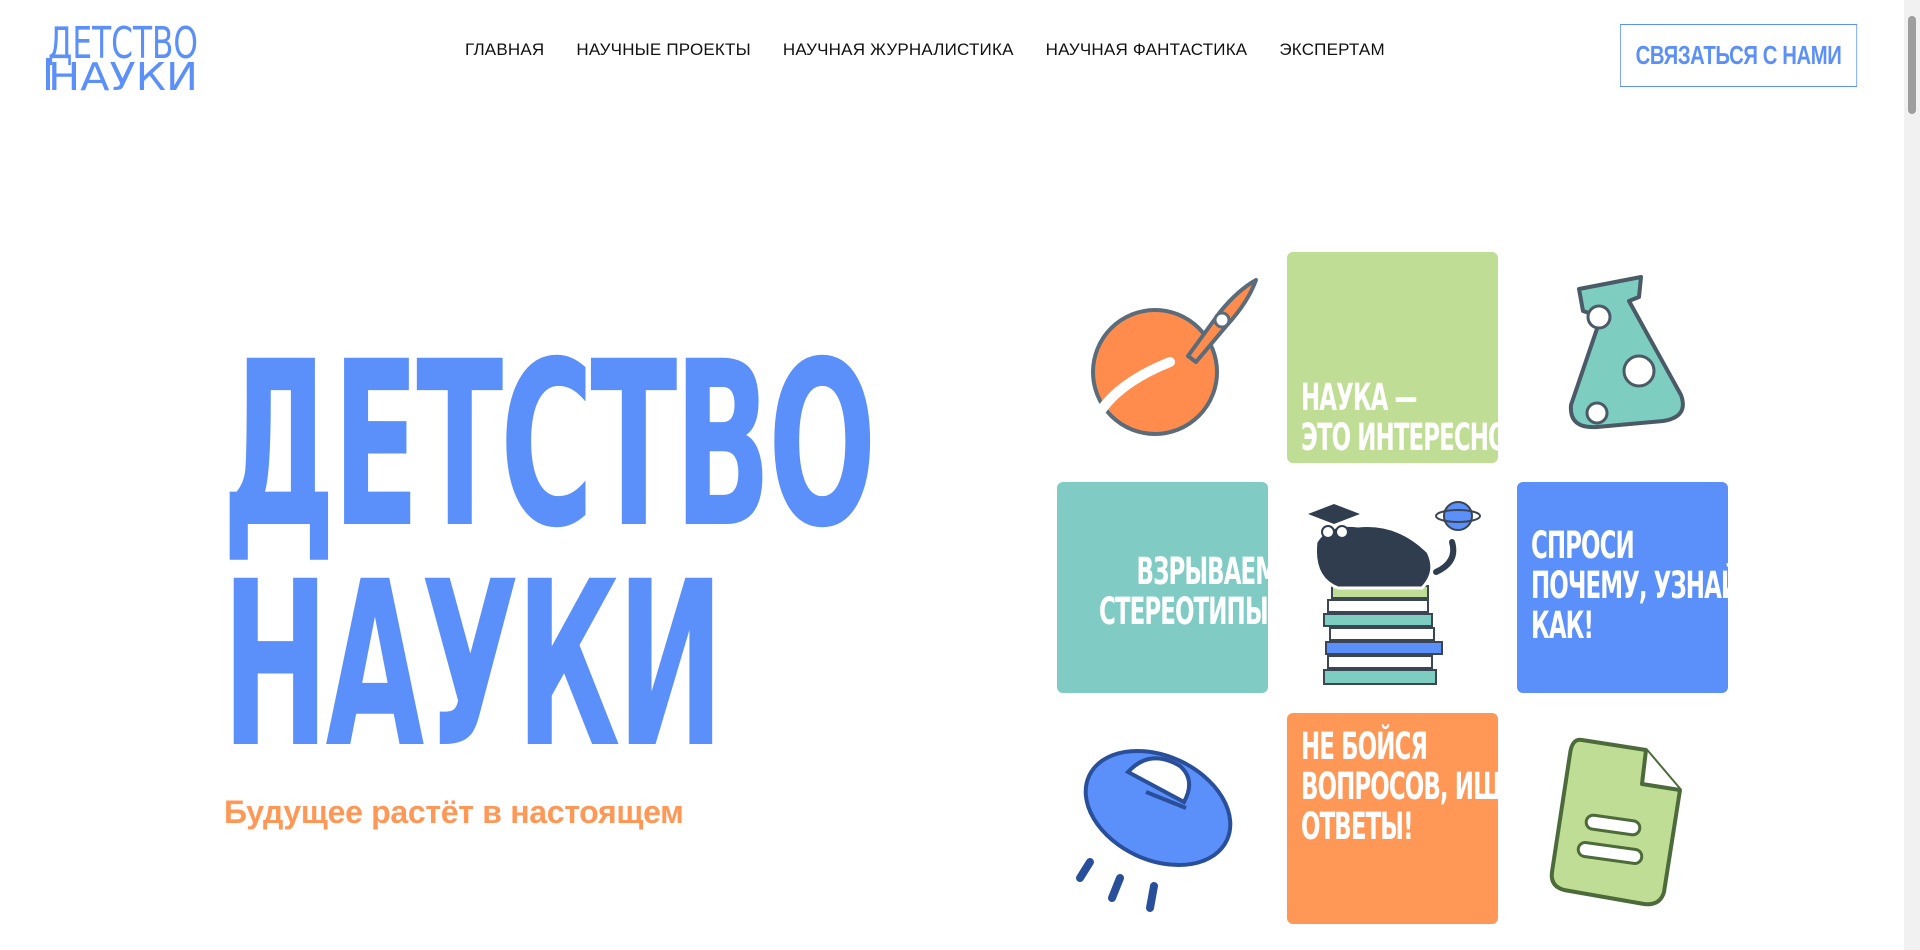 This screenshot has width=1920, height=950. I want to click on tile-teal-line2: СТЕРЕОТИПЫ!, so click(1188, 611).